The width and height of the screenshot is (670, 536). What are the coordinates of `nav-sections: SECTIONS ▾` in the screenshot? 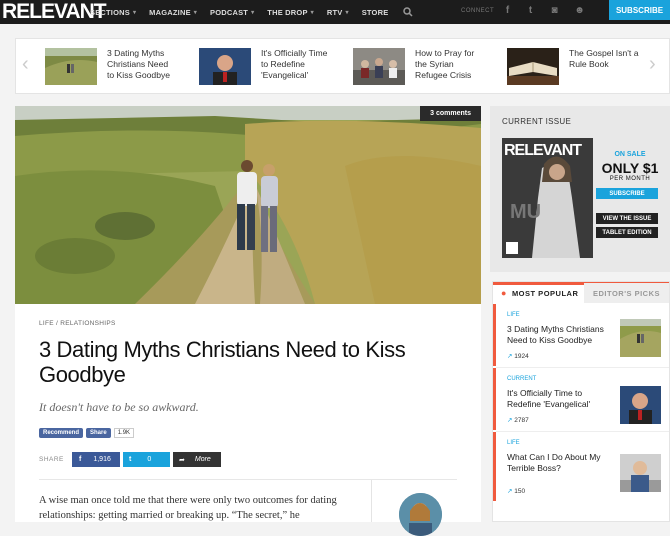 It's located at (113, 12).